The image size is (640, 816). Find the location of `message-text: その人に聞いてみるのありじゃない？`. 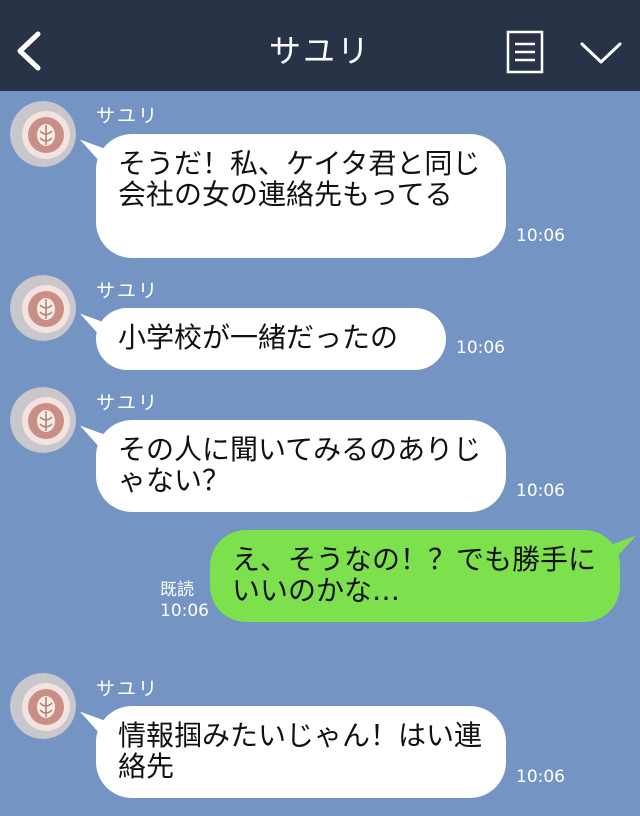

message-text: その人に聞いてみるのありじゃない？ is located at coordinates (300, 465).